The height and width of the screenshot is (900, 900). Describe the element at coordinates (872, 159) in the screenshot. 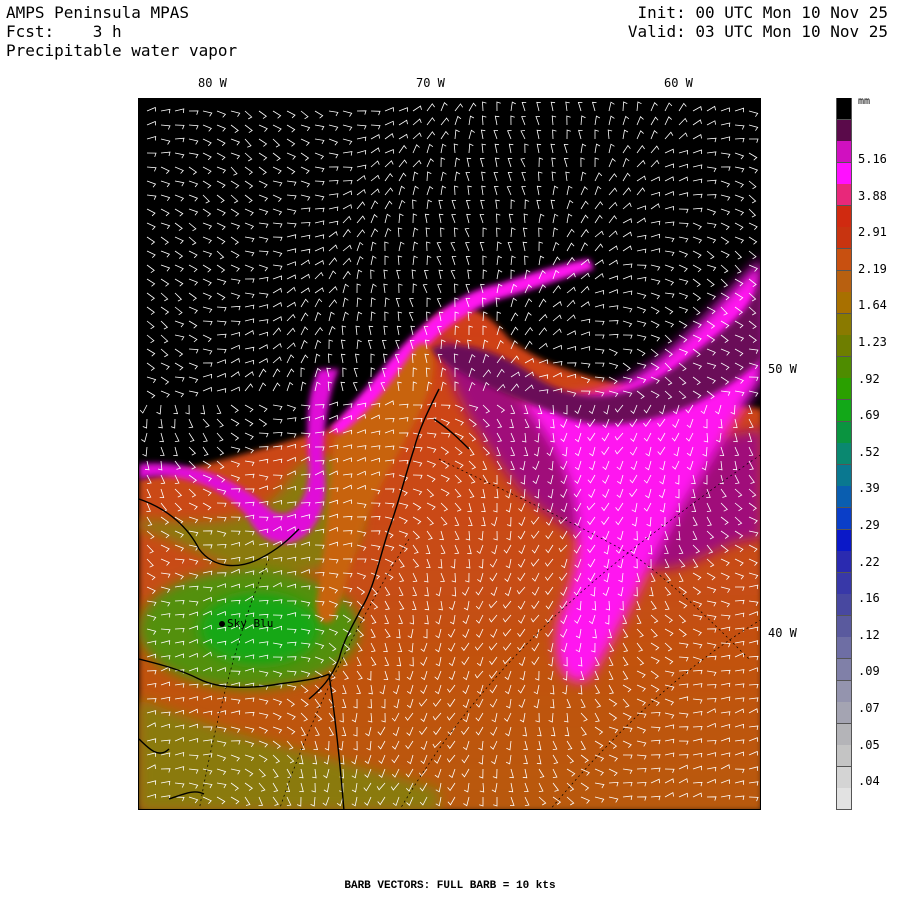

I see `colorbar-label: 5.16` at that location.